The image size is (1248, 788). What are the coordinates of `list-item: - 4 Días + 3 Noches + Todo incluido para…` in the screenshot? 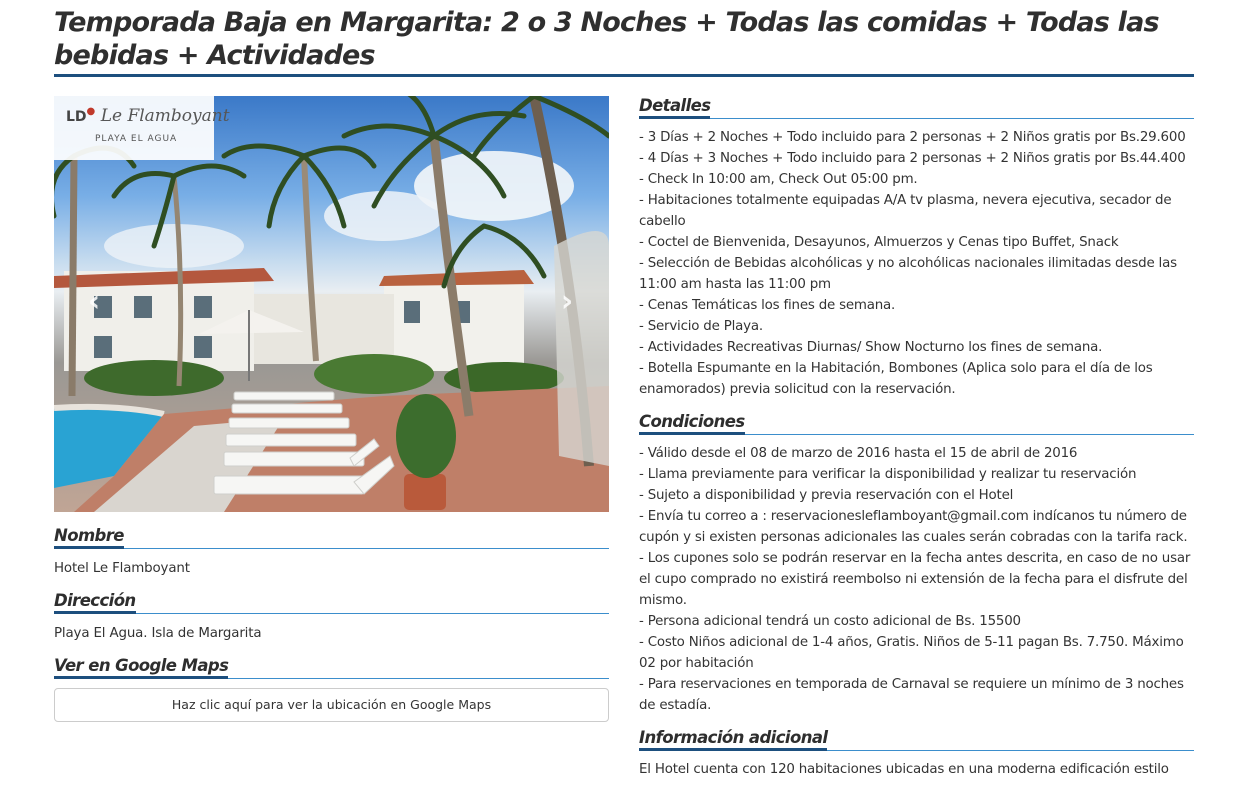 It's located at (912, 158).